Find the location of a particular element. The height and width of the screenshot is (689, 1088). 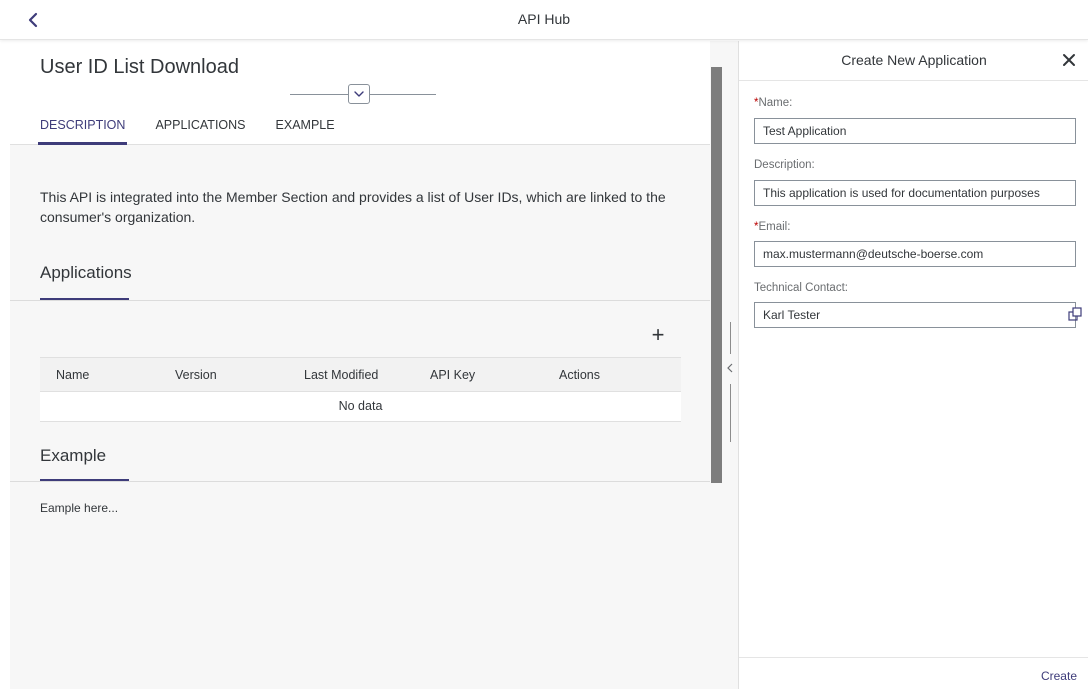

value-help-icon is located at coordinates (1075, 314).